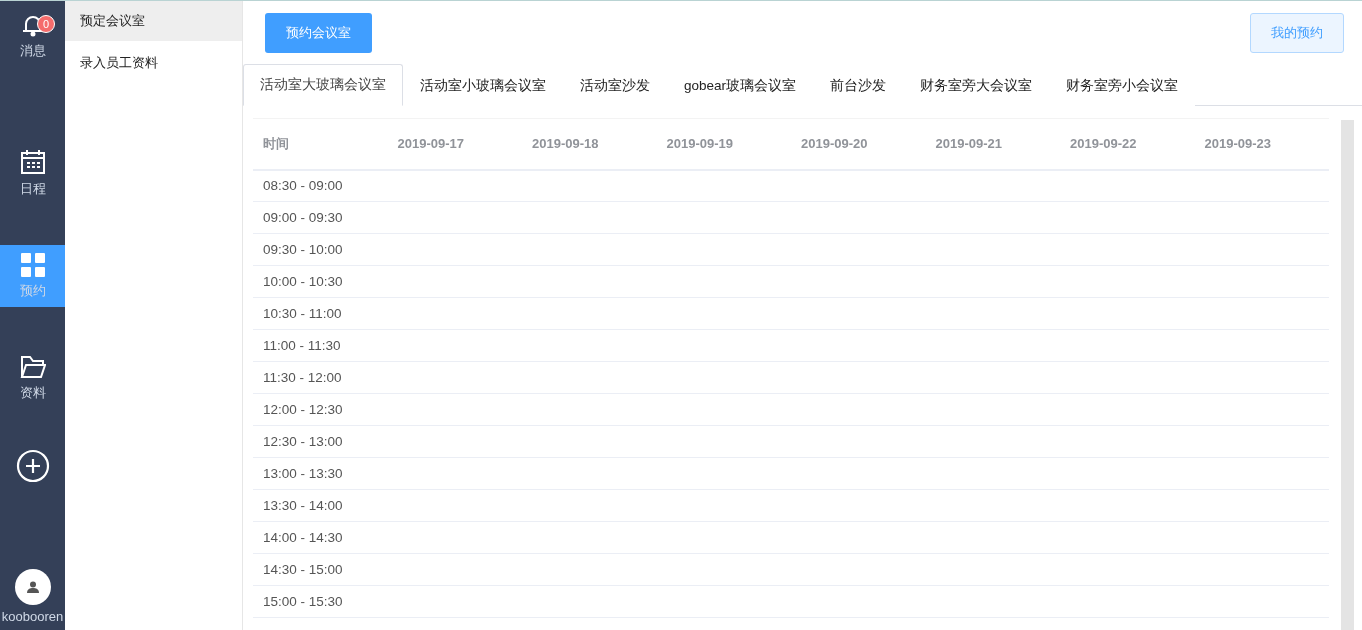 The width and height of the screenshot is (1362, 630). I want to click on notification-badge: 0, so click(46, 24).